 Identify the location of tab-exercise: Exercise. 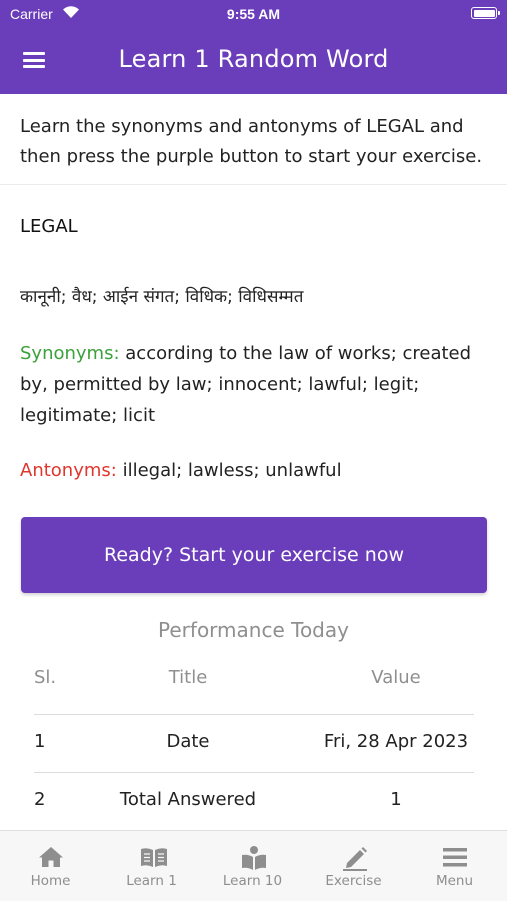
(353, 866).